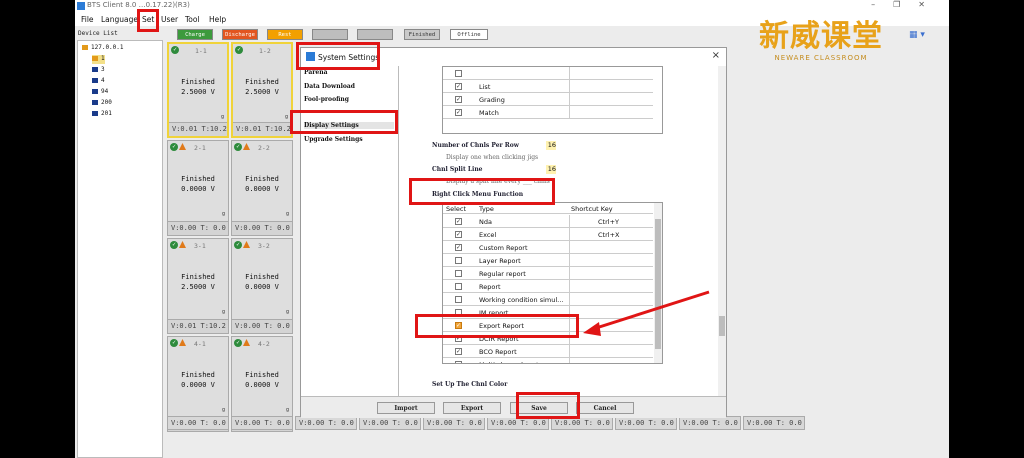 This screenshot has width=1024, height=458. Describe the element at coordinates (651, 310) in the screenshot. I see `arrow-shaft` at that location.